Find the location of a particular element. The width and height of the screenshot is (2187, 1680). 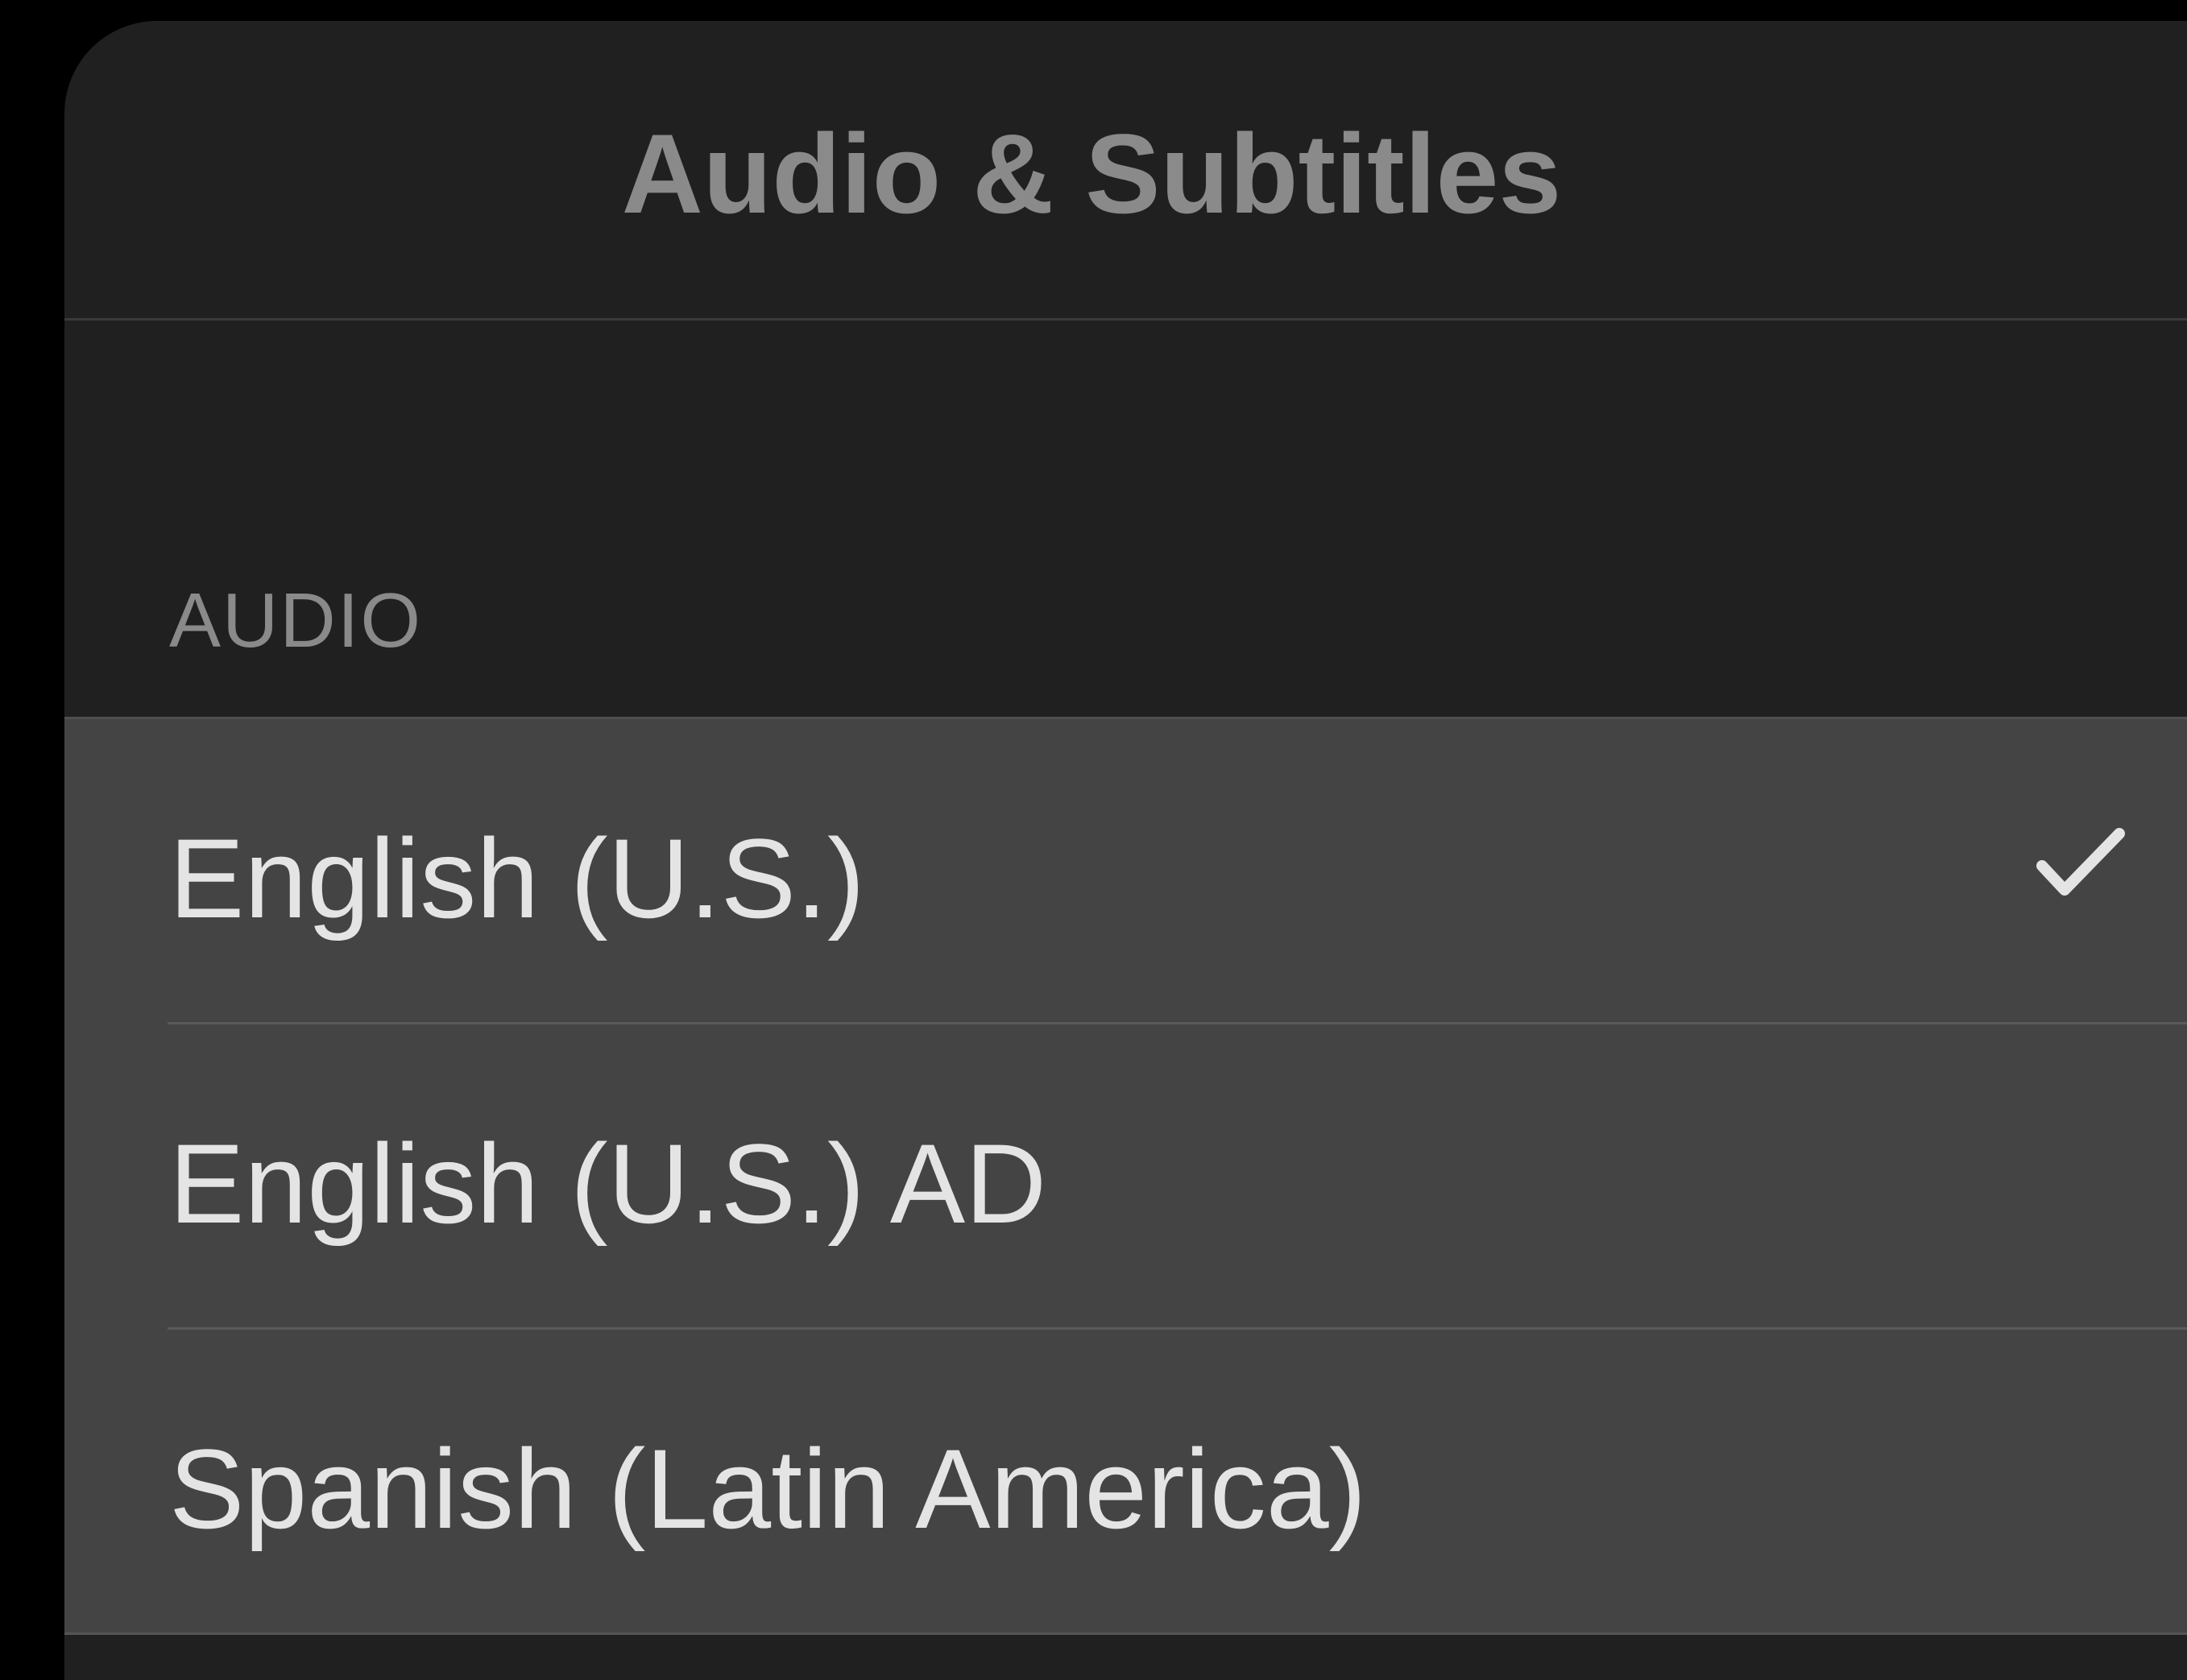

checkmark-icon is located at coordinates (2080, 862).